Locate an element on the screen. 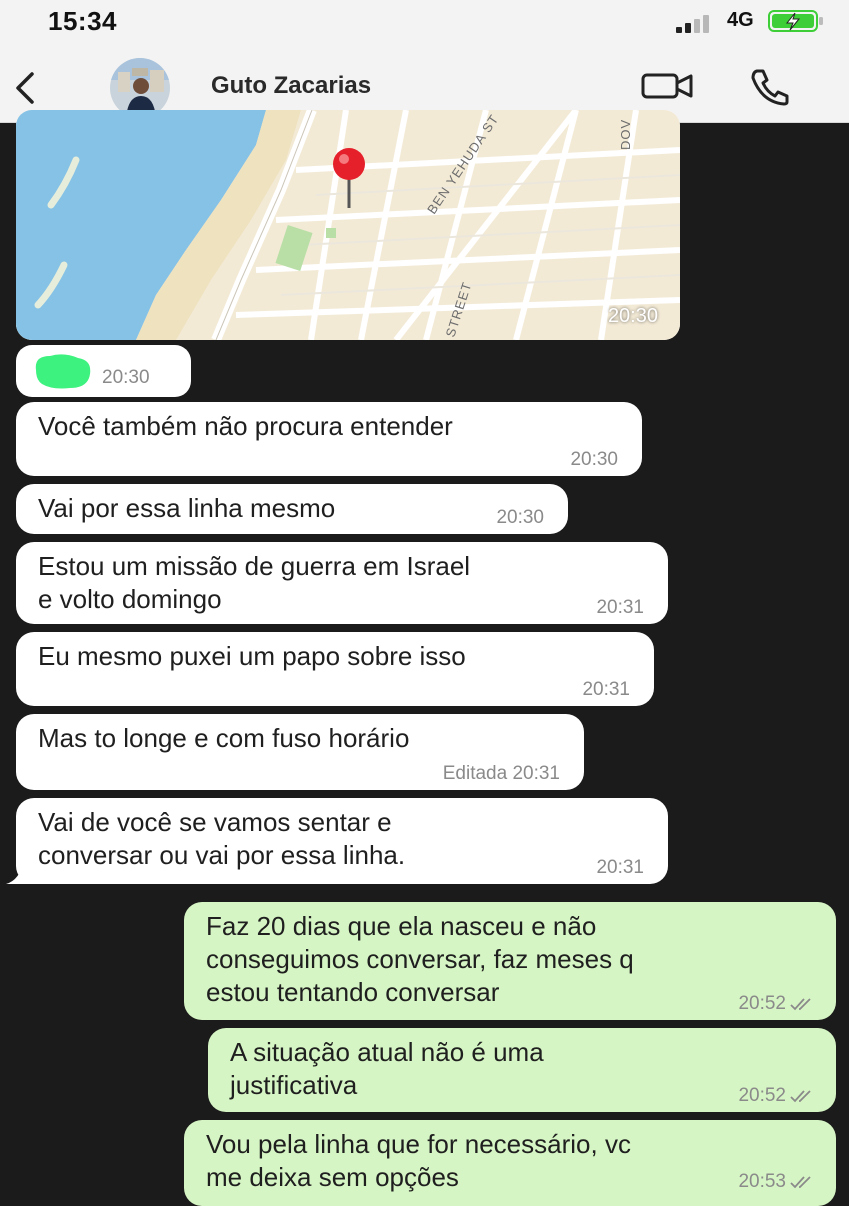 The width and height of the screenshot is (849, 1206). message-text: Estou um missão de guerra em Israel is located at coordinates (254, 566).